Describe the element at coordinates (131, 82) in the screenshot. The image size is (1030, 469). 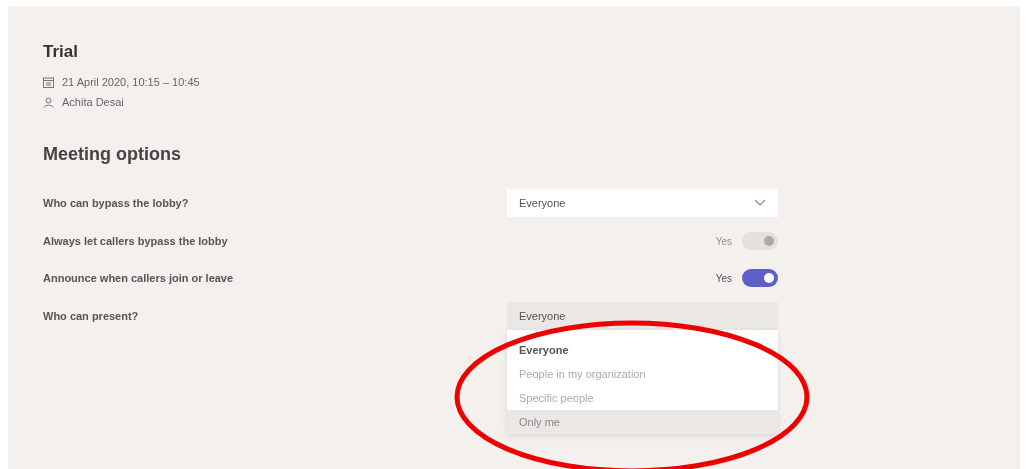
I see `meeting-time: 21 April 2020, 10:15 – 10:45` at that location.